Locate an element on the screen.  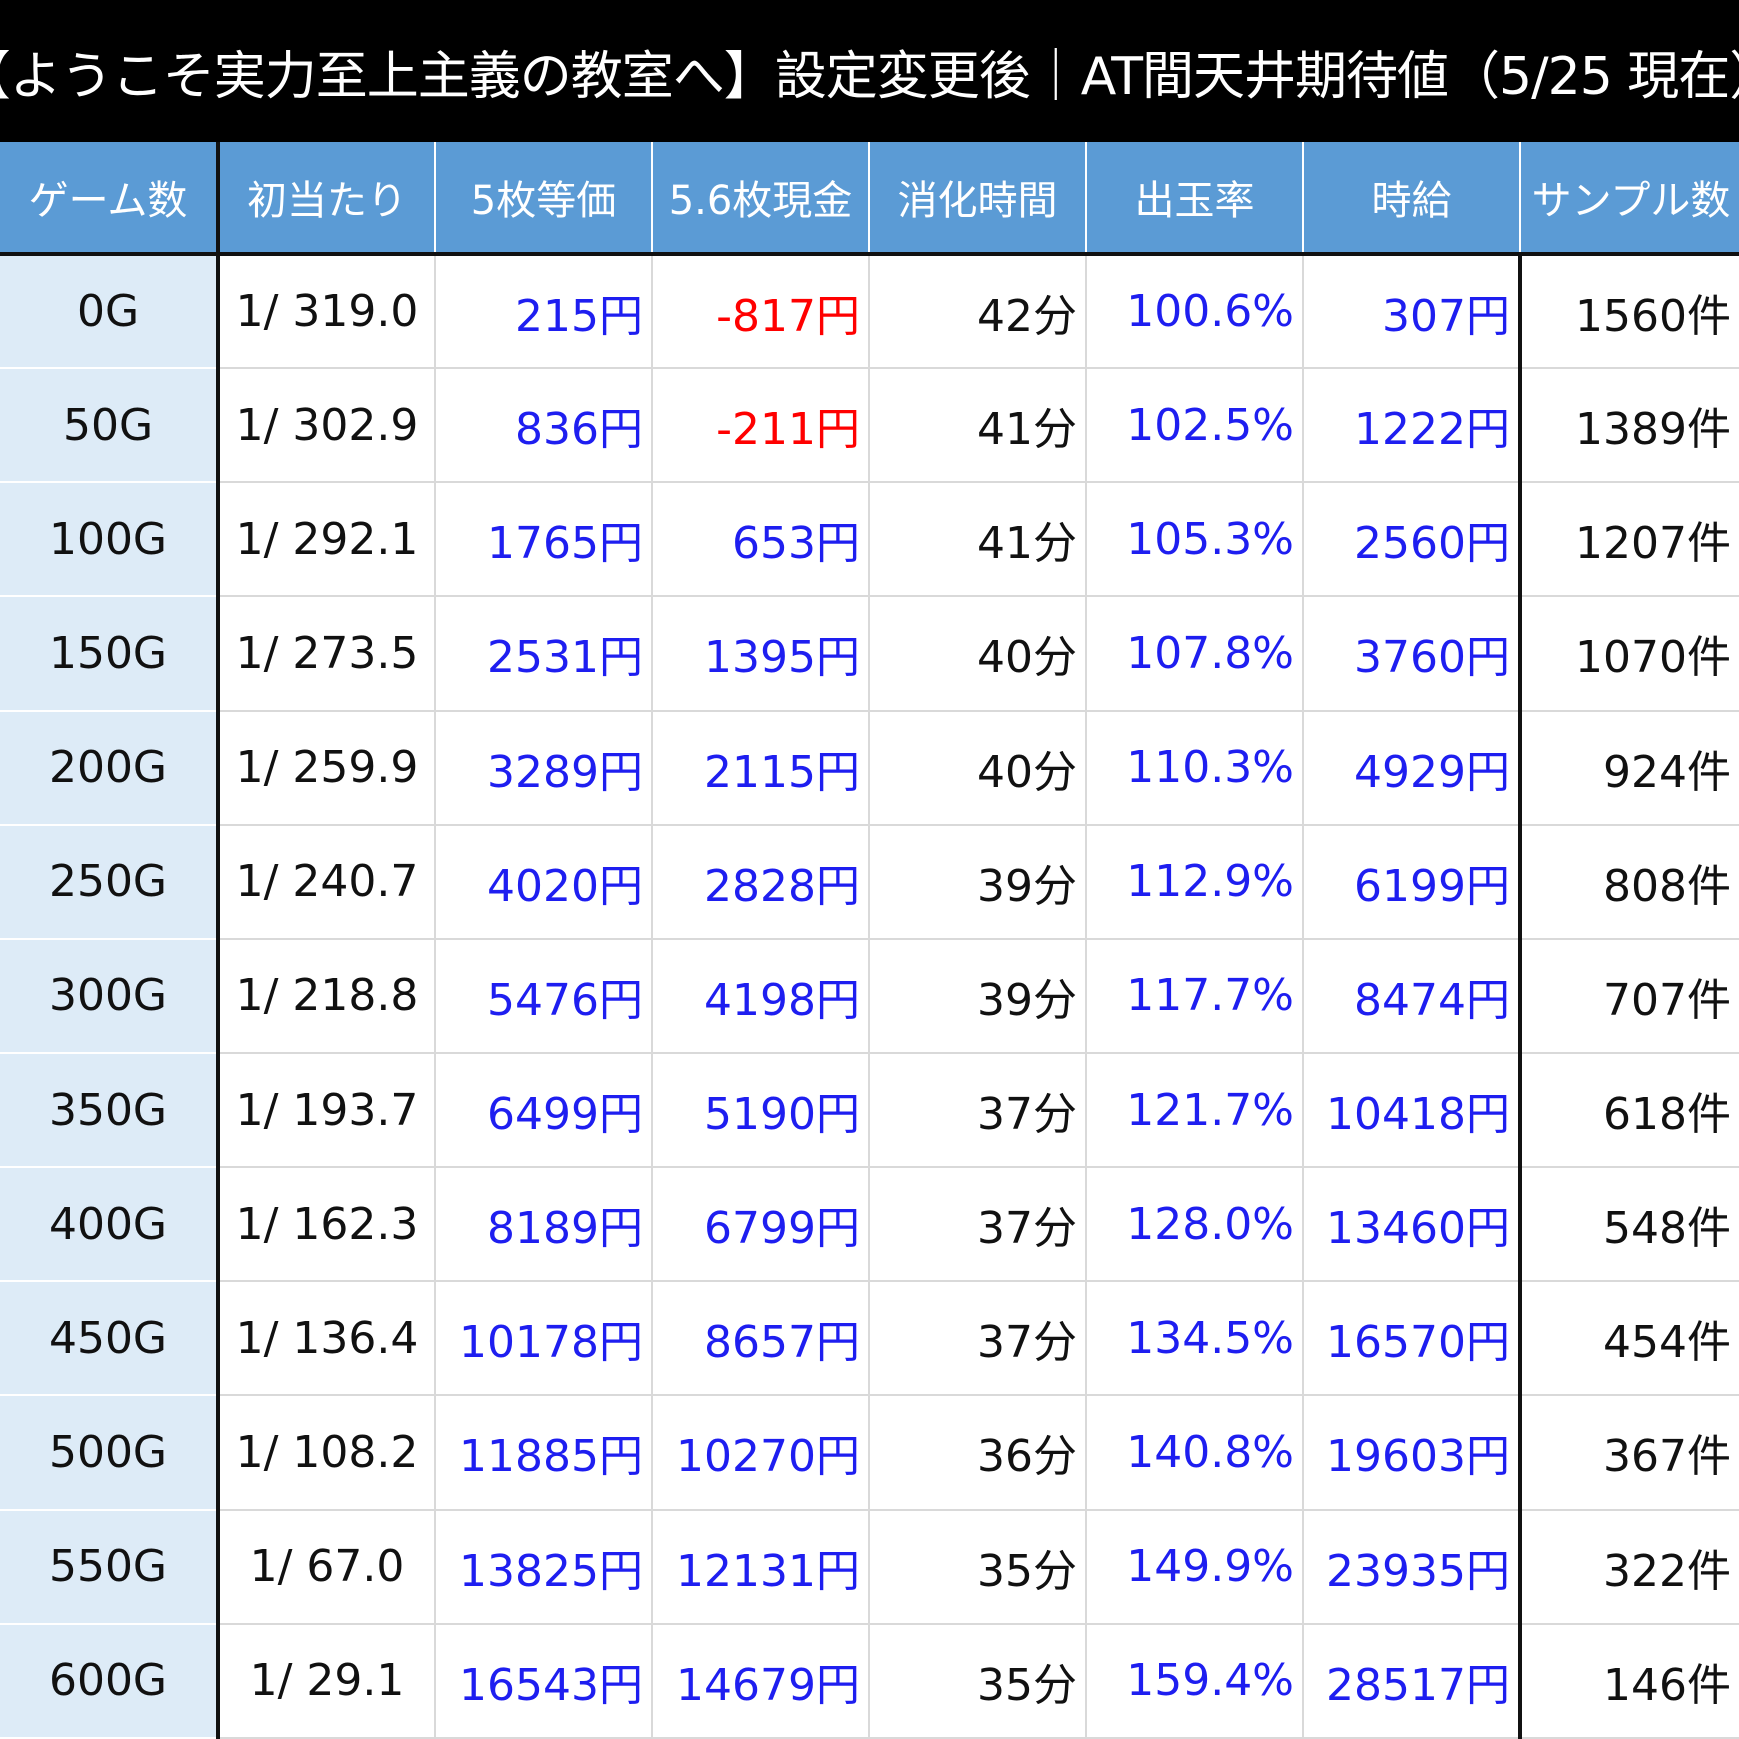
game-count-cell: 350G is located at coordinates (110, 1110).